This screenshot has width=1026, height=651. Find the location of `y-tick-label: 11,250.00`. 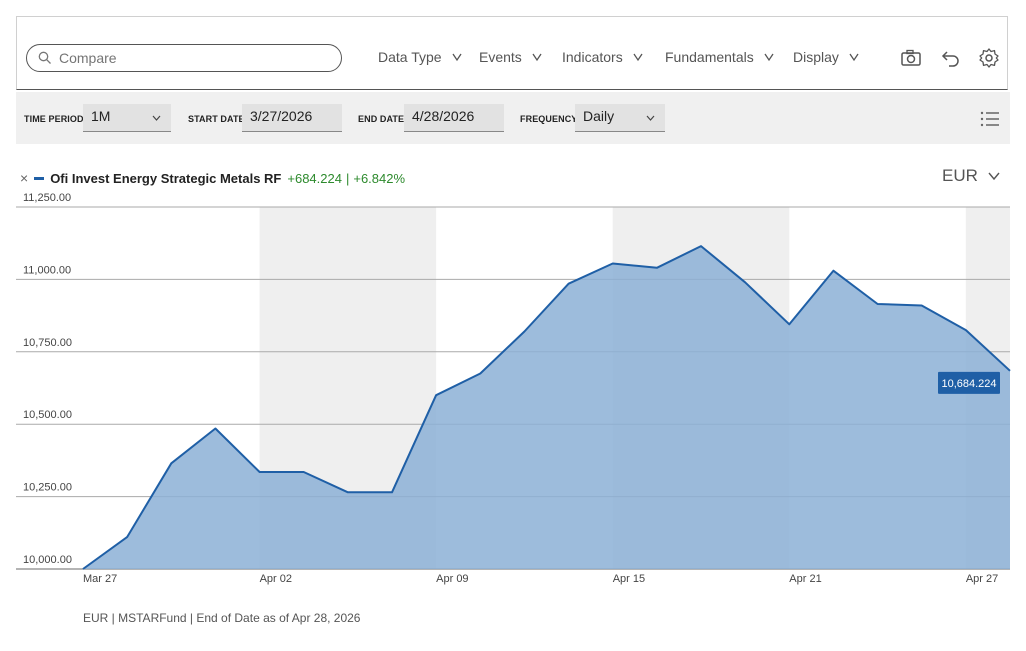

y-tick-label: 11,250.00 is located at coordinates (47, 198).